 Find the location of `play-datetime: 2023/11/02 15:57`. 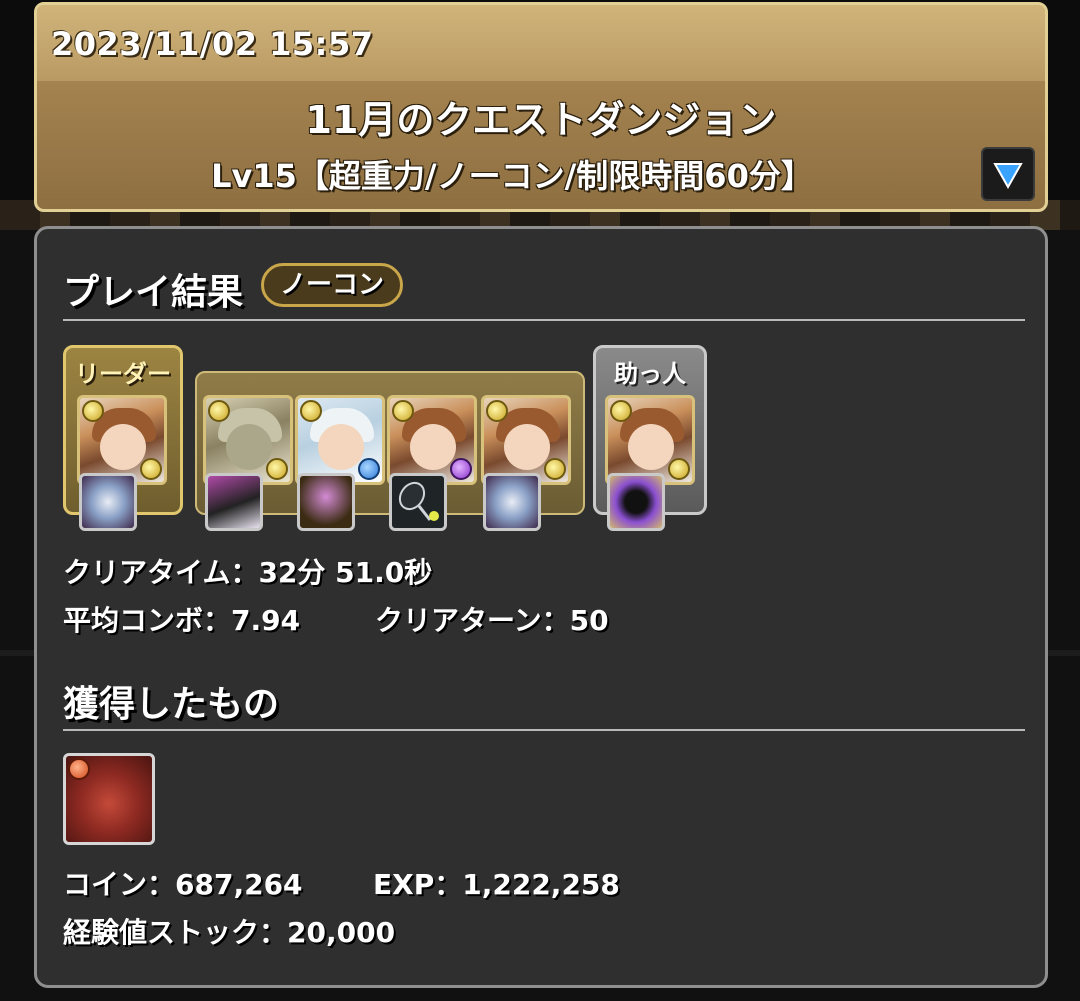

play-datetime: 2023/11/02 15:57 is located at coordinates (212, 44).